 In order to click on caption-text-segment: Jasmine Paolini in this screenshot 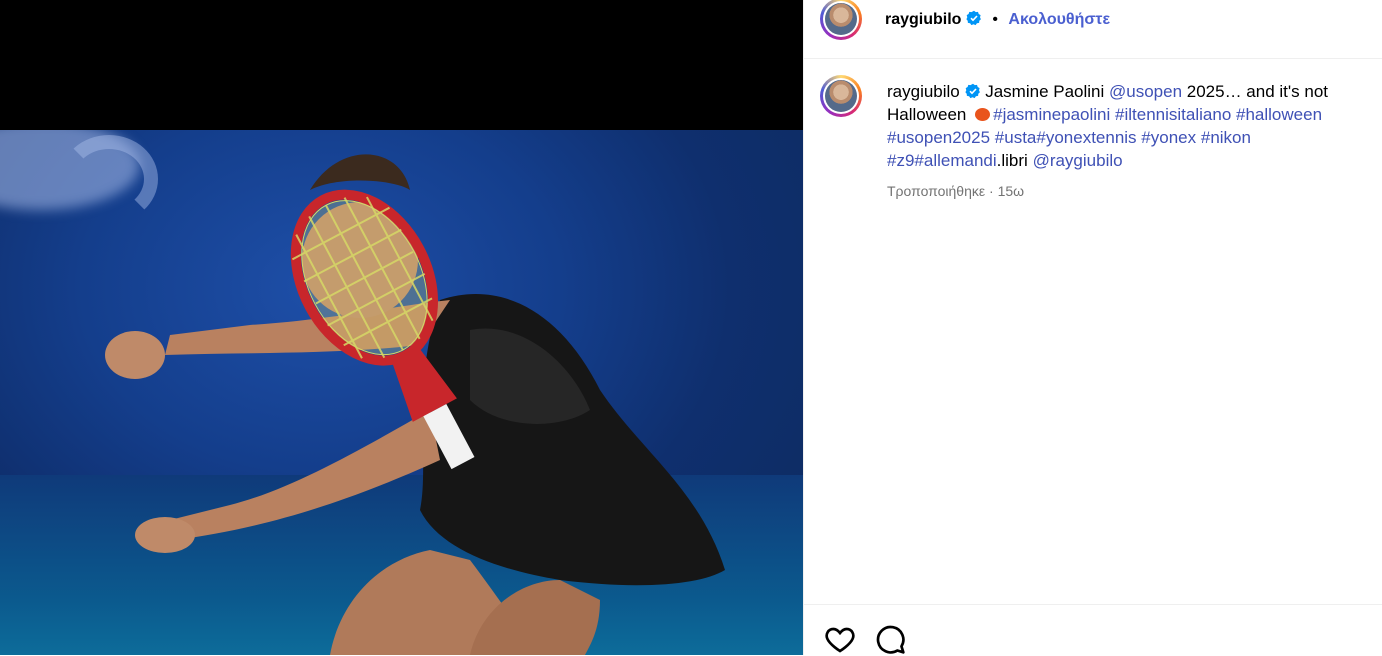, I will do `click(1045, 91)`.